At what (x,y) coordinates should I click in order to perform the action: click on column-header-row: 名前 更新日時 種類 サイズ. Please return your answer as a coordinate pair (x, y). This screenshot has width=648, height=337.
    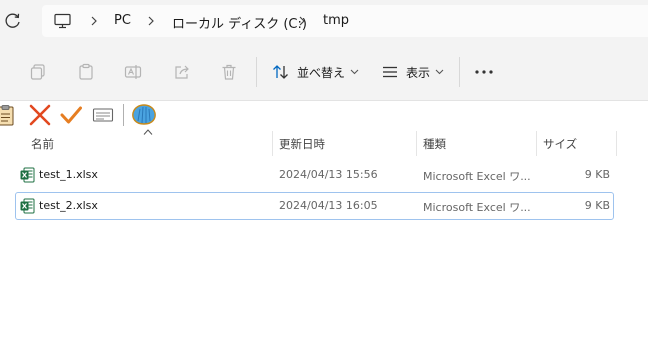
    Looking at the image, I should click on (324, 142).